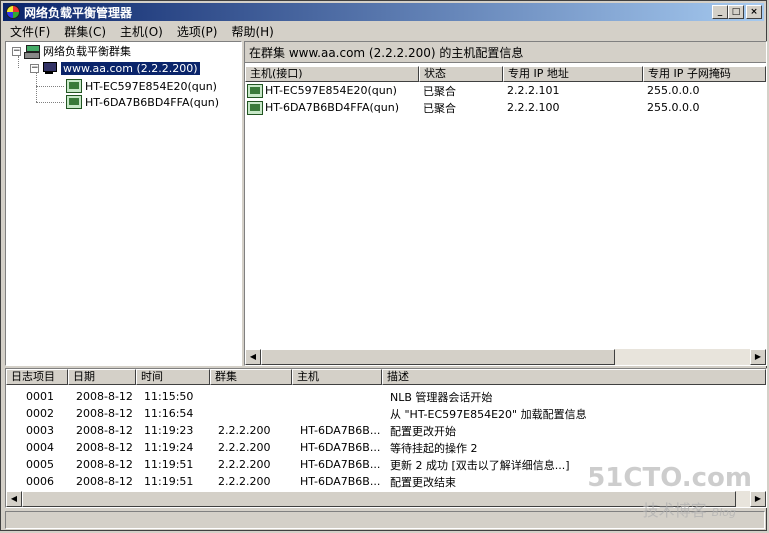  I want to click on maximize-button: □, so click(736, 12).